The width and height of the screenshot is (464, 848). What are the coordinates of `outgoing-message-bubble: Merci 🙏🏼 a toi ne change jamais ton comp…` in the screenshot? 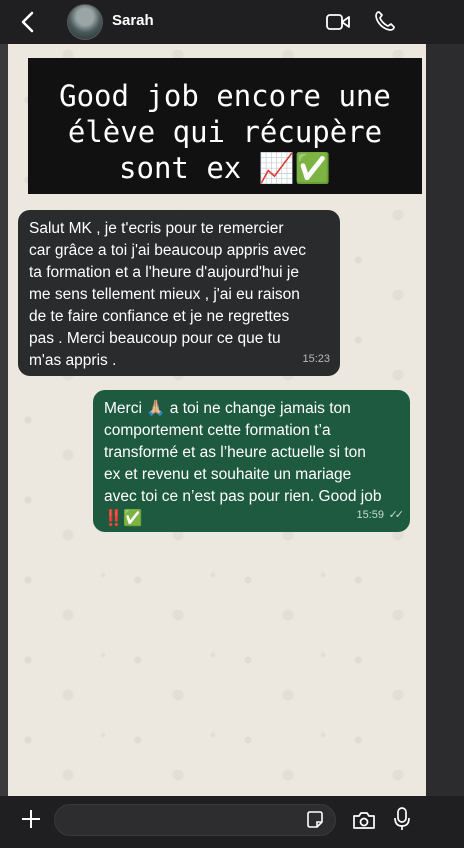 It's located at (251, 461).